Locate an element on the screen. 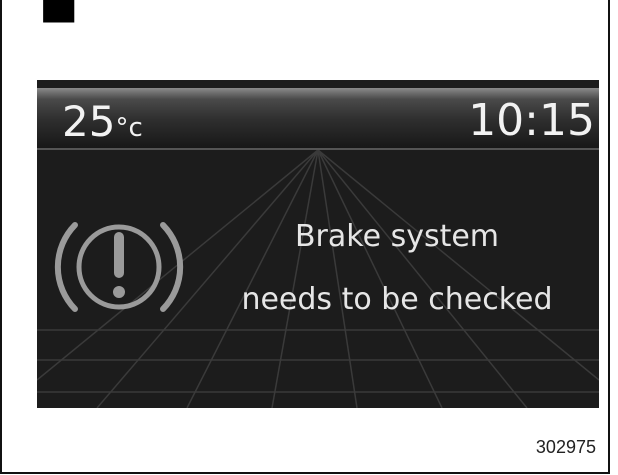 This screenshot has width=618, height=475. figure-number: 302975 is located at coordinates (565, 447).